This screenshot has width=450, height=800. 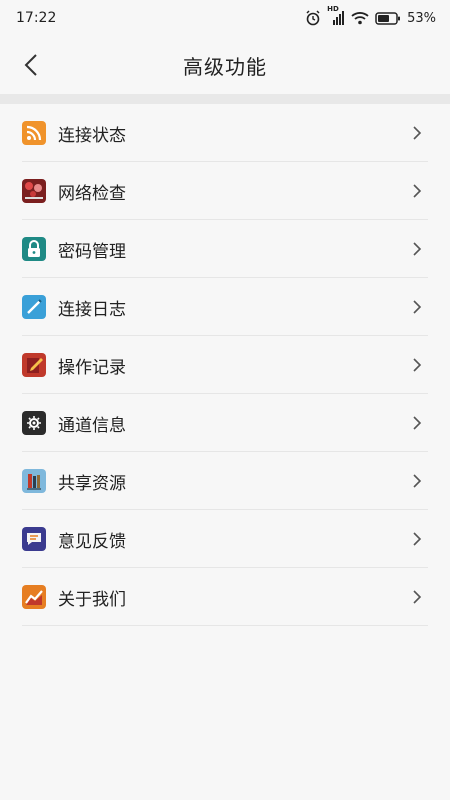 What do you see at coordinates (34, 423) in the screenshot?
I see `gear-icon` at bounding box center [34, 423].